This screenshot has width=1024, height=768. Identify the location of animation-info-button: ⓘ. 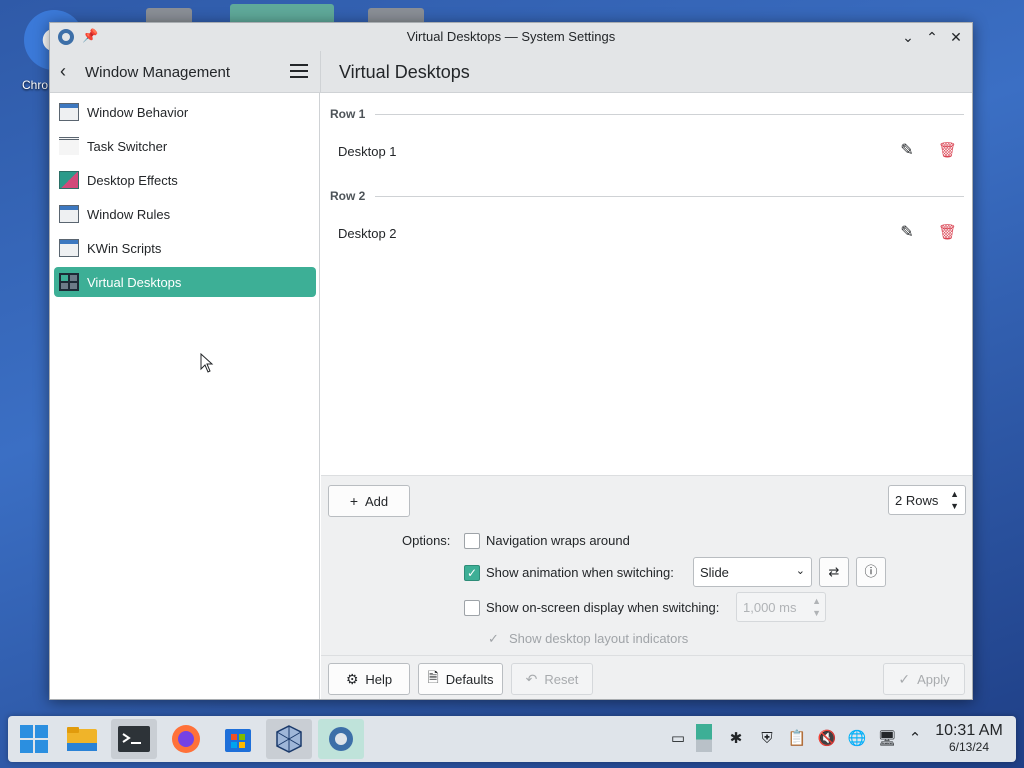
(871, 572).